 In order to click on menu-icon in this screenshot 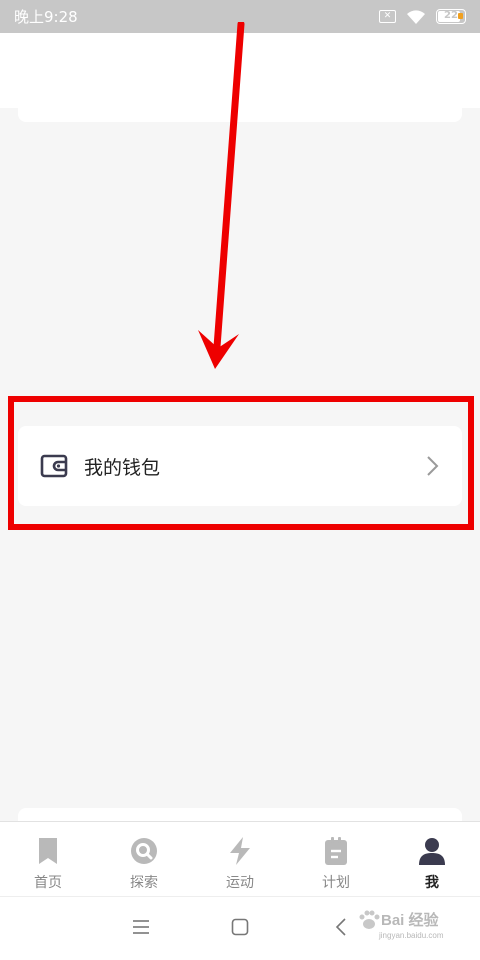, I will do `click(141, 927)`.